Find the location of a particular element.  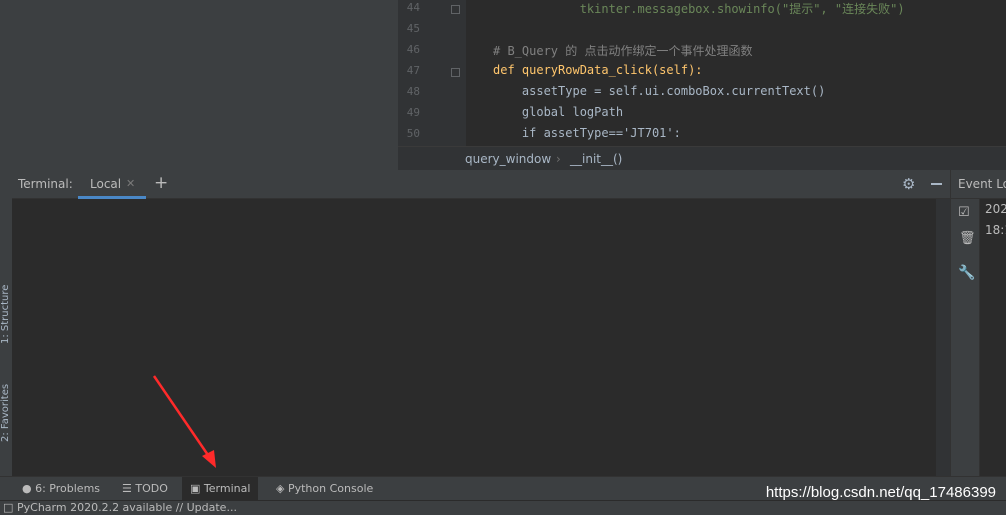

tab-terminal: ▣ Terminal is located at coordinates (220, 489).